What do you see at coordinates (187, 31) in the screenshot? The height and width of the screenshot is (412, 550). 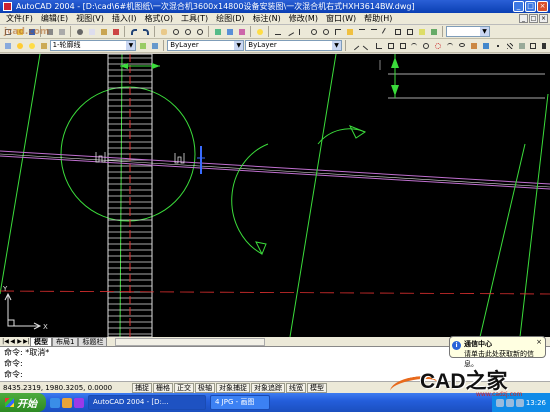 I see `zoom-window-icon` at bounding box center [187, 31].